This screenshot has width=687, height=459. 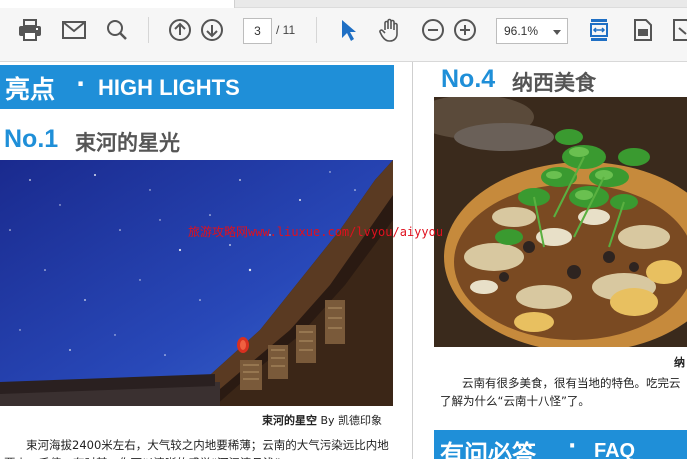 What do you see at coordinates (515, 401) in the screenshot?
I see `item4-body-line2: 了解为什么“云南十八怪”了。` at bounding box center [515, 401].